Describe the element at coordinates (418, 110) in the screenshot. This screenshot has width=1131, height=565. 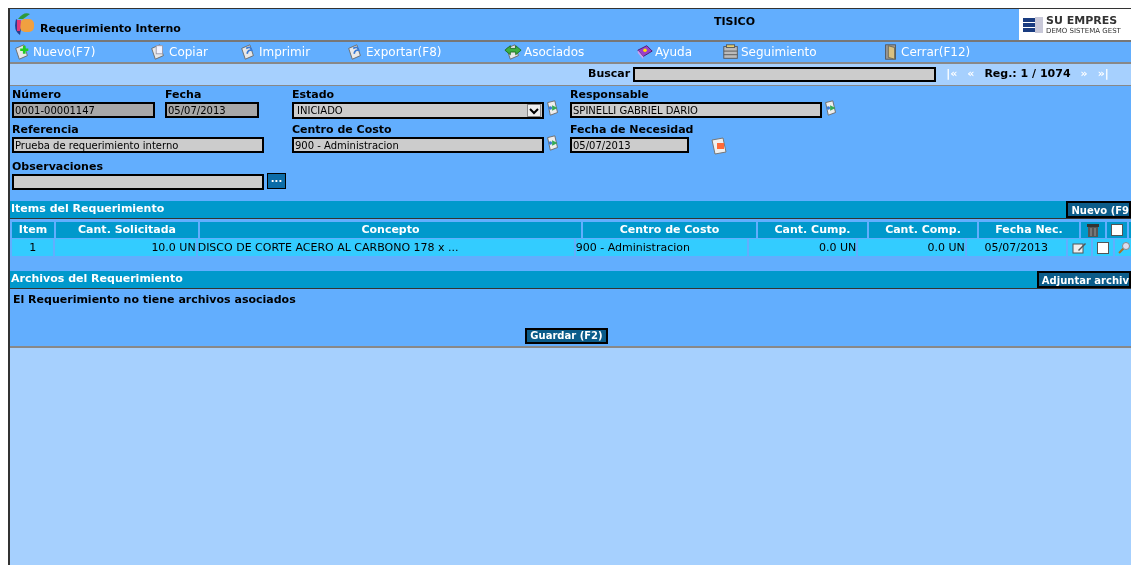
I see `select-field: INICIADO` at that location.